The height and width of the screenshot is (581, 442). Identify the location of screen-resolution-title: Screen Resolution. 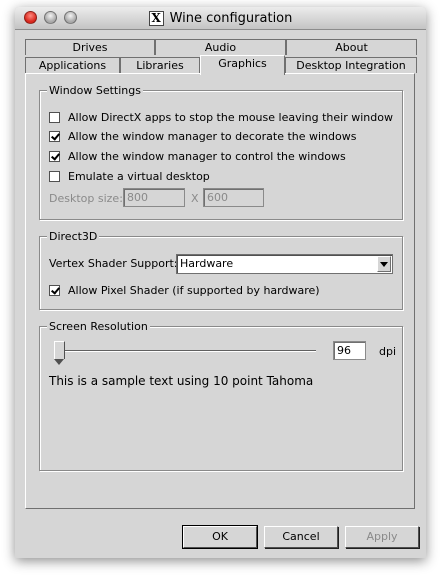
(98, 326).